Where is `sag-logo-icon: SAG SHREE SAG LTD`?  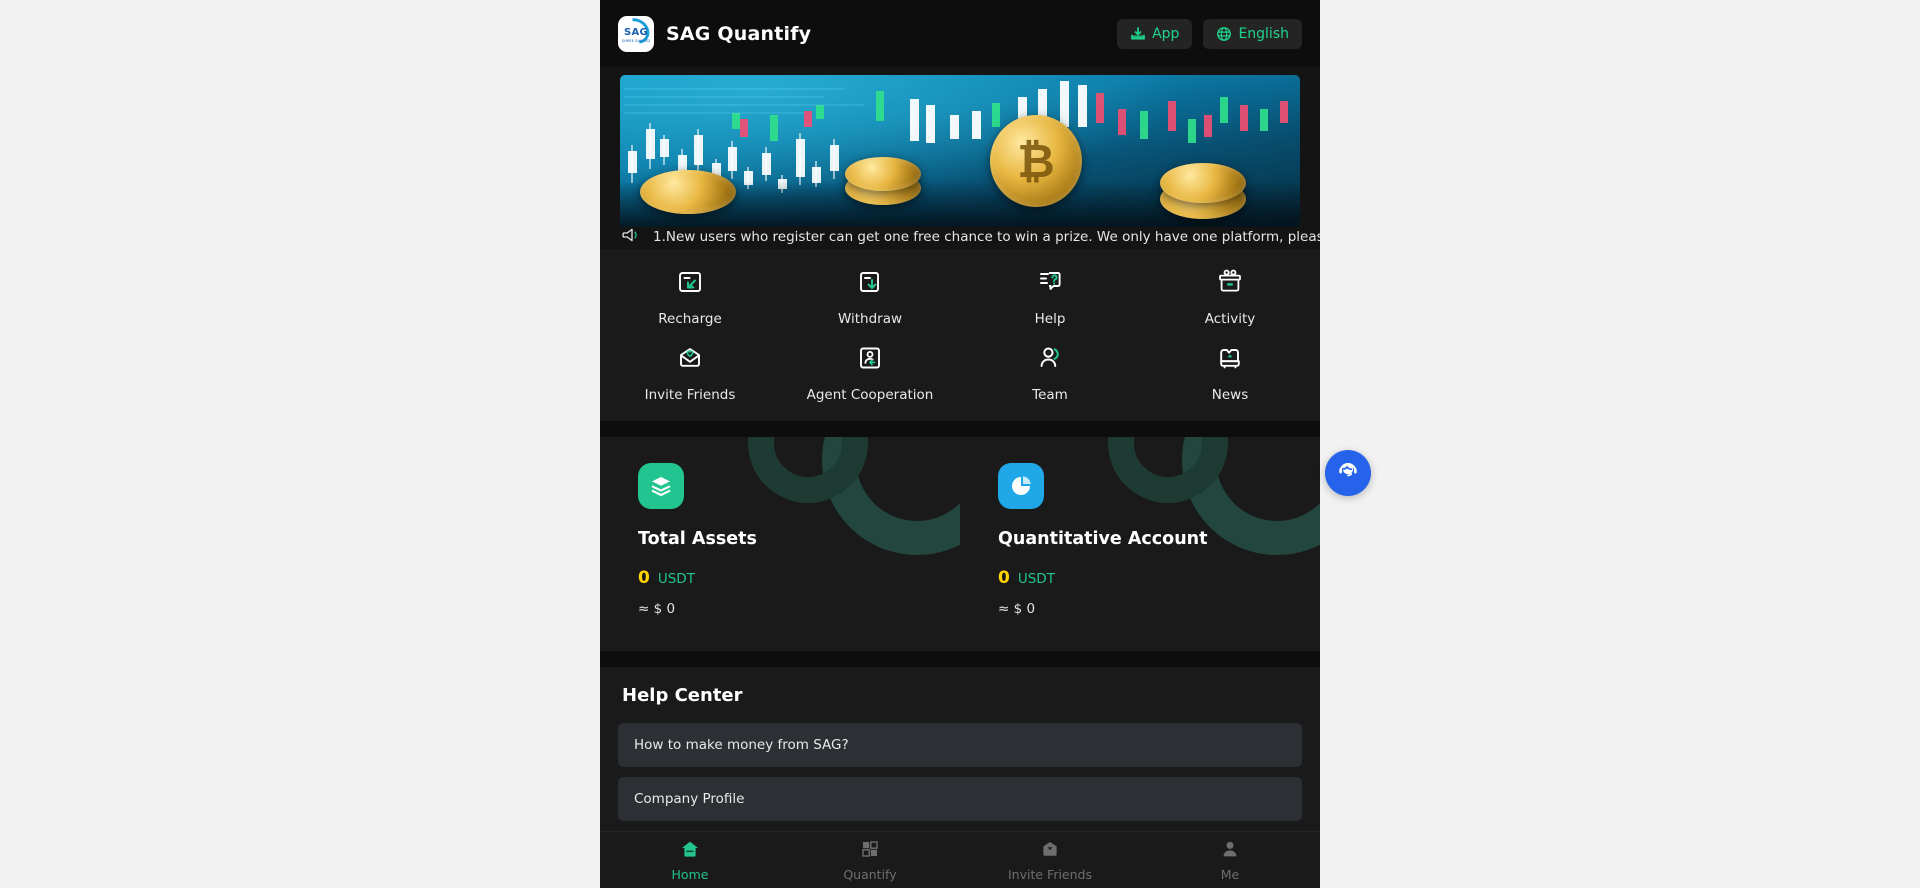
sag-logo-icon: SAG SHREE SAG LTD is located at coordinates (636, 33).